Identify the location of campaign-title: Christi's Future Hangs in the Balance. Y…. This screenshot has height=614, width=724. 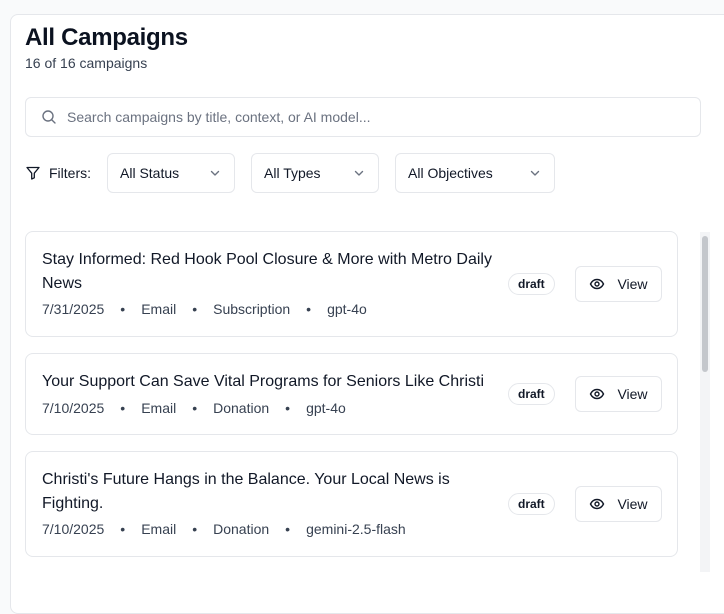
(246, 491).